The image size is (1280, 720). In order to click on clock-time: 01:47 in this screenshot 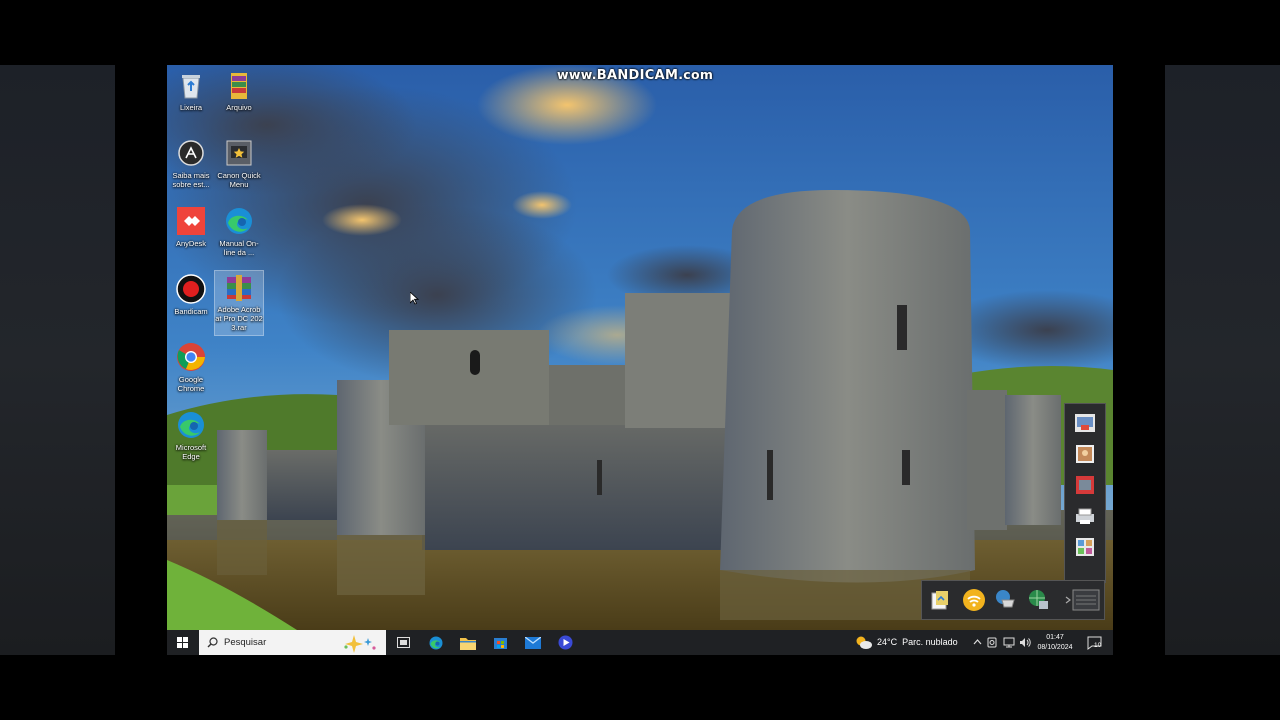, I will do `click(1055, 637)`.